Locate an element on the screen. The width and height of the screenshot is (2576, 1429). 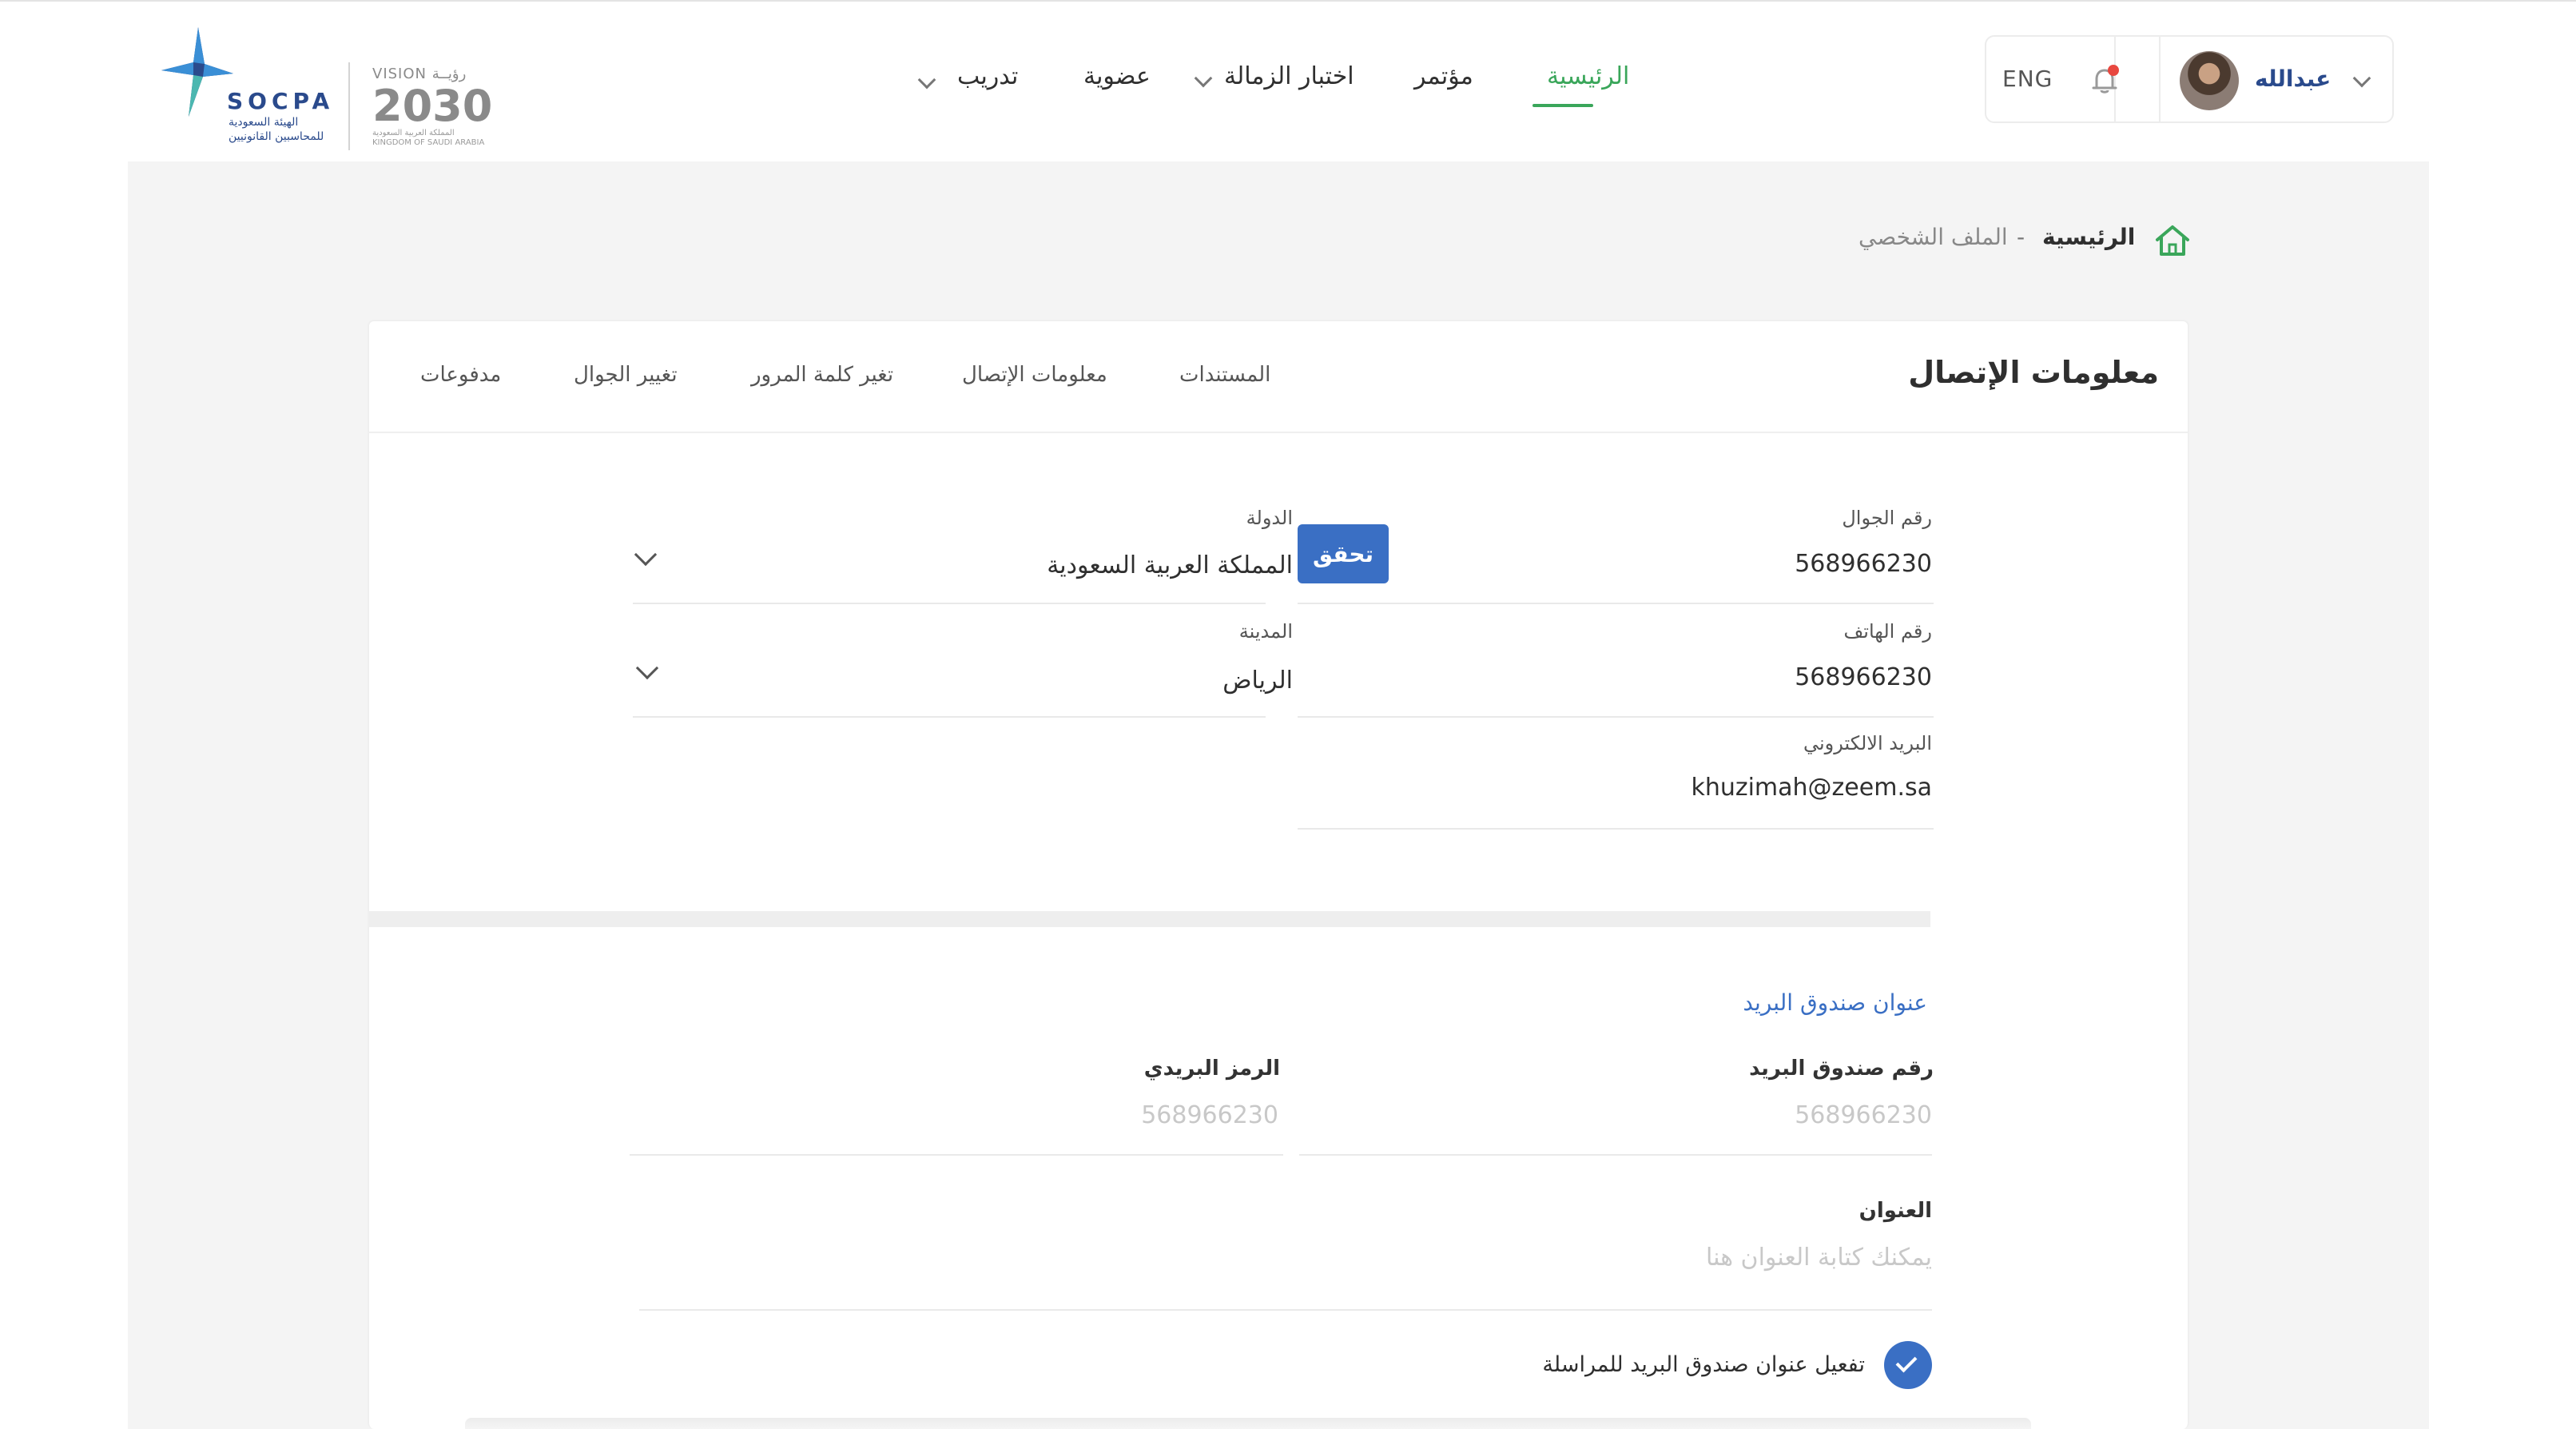
email-underline is located at coordinates (1616, 829).